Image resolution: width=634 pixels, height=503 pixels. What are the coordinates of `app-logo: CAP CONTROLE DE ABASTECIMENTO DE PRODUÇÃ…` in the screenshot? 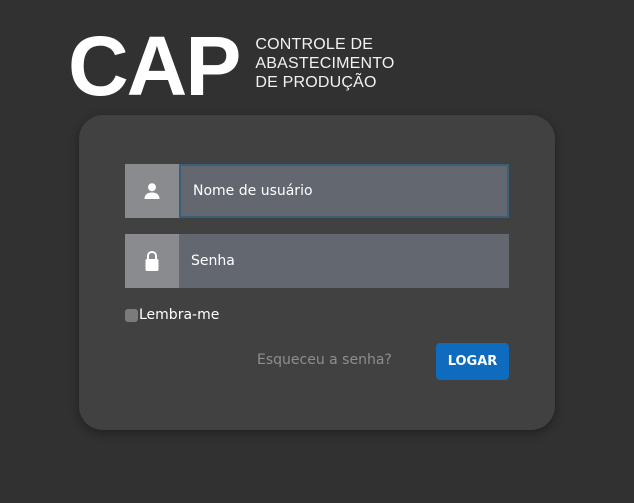 It's located at (231, 65).